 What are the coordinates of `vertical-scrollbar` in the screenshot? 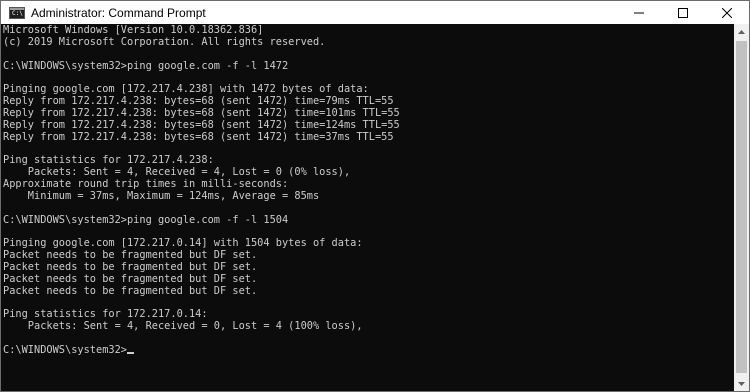 It's located at (741, 207).